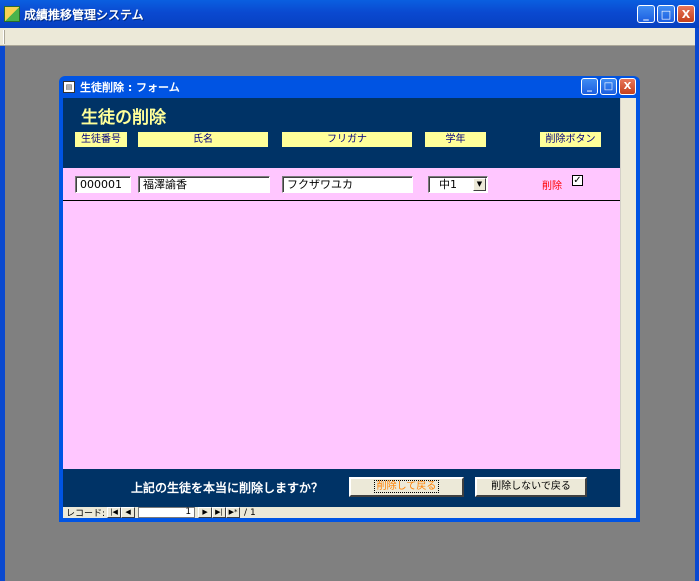 The width and height of the screenshot is (699, 581). I want to click on name-field: 福澤諭香, so click(204, 184).